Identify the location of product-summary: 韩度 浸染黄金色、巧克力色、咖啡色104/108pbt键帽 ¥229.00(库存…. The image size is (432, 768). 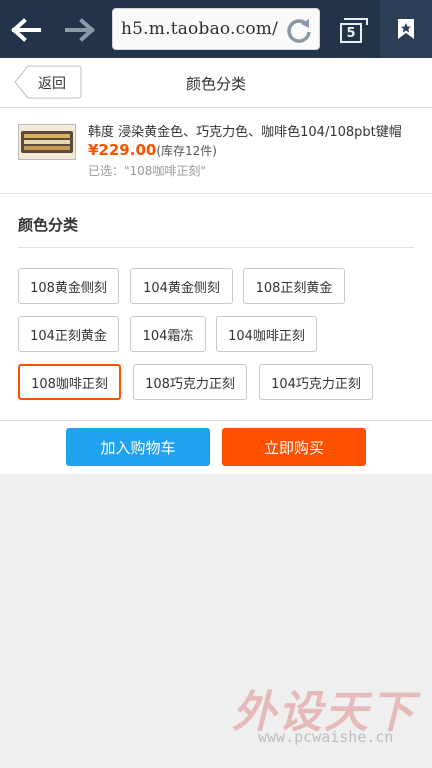
(216, 151).